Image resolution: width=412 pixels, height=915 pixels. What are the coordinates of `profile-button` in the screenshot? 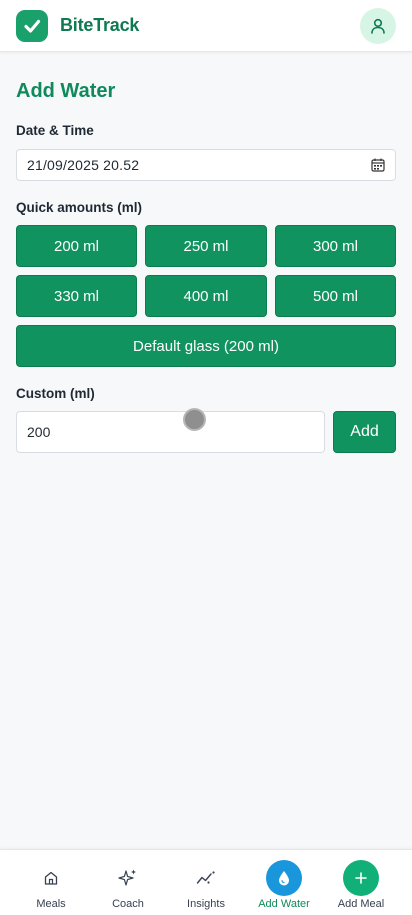 It's located at (378, 26).